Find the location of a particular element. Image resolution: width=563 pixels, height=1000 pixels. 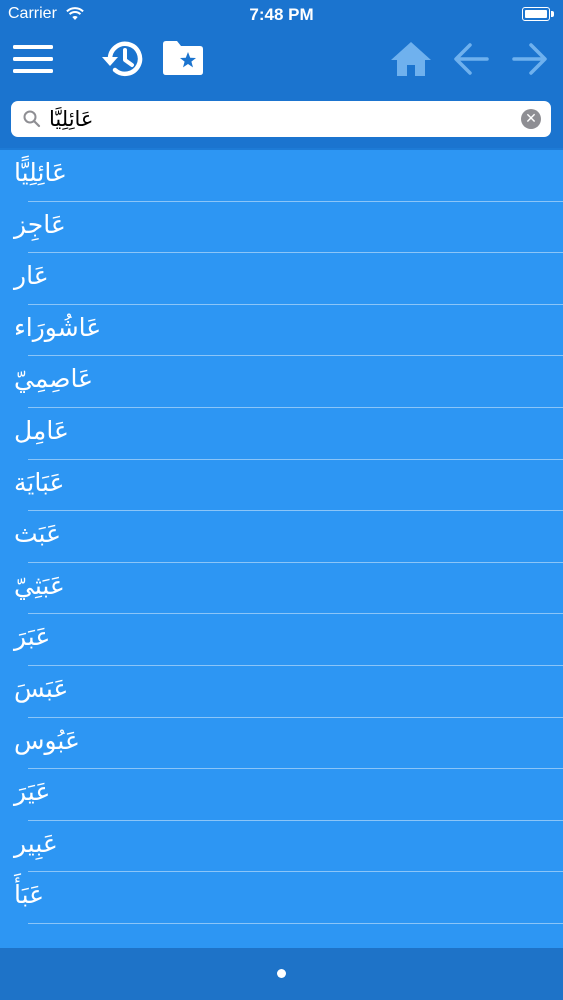

word-label: عَبَثِيّ is located at coordinates (39, 585).